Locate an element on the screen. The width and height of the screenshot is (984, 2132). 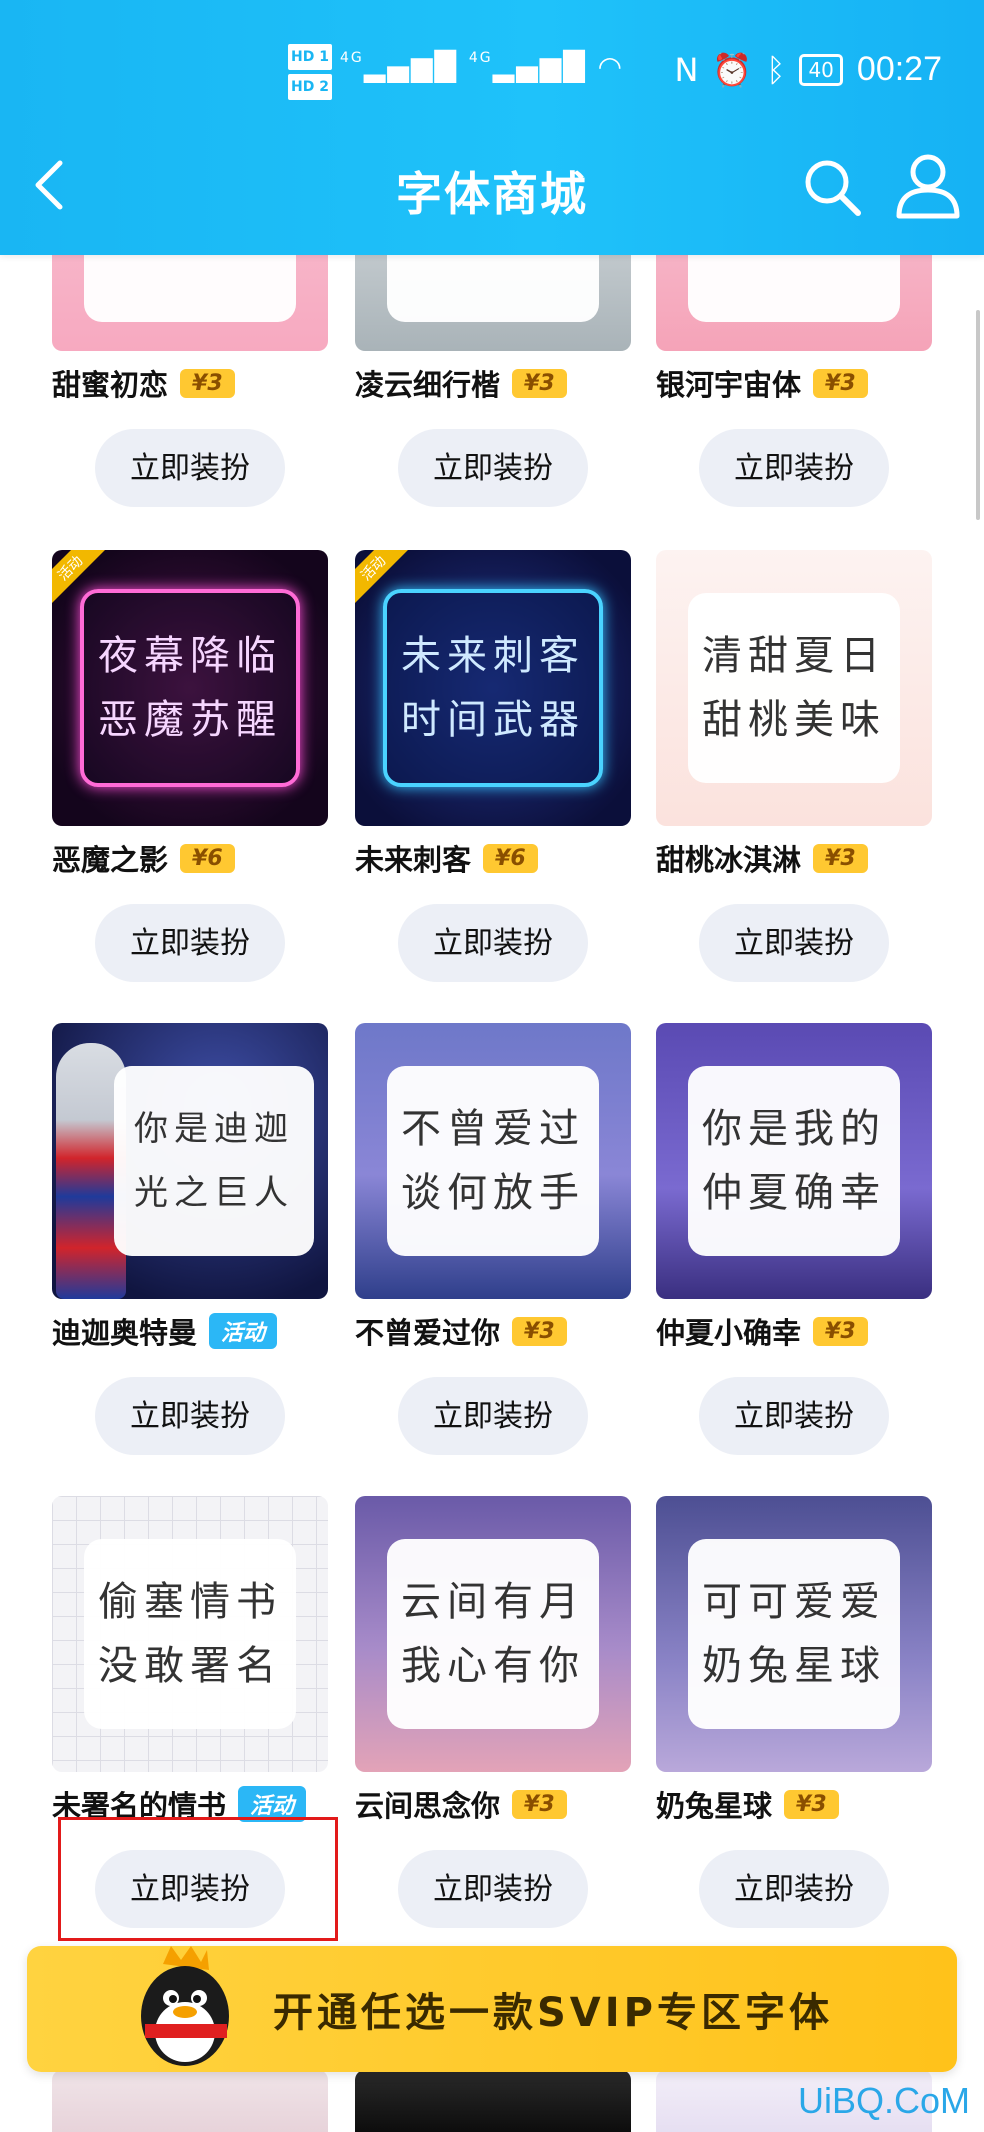
font-preview: 你是迪迦 光之巨人 is located at coordinates (190, 1161).